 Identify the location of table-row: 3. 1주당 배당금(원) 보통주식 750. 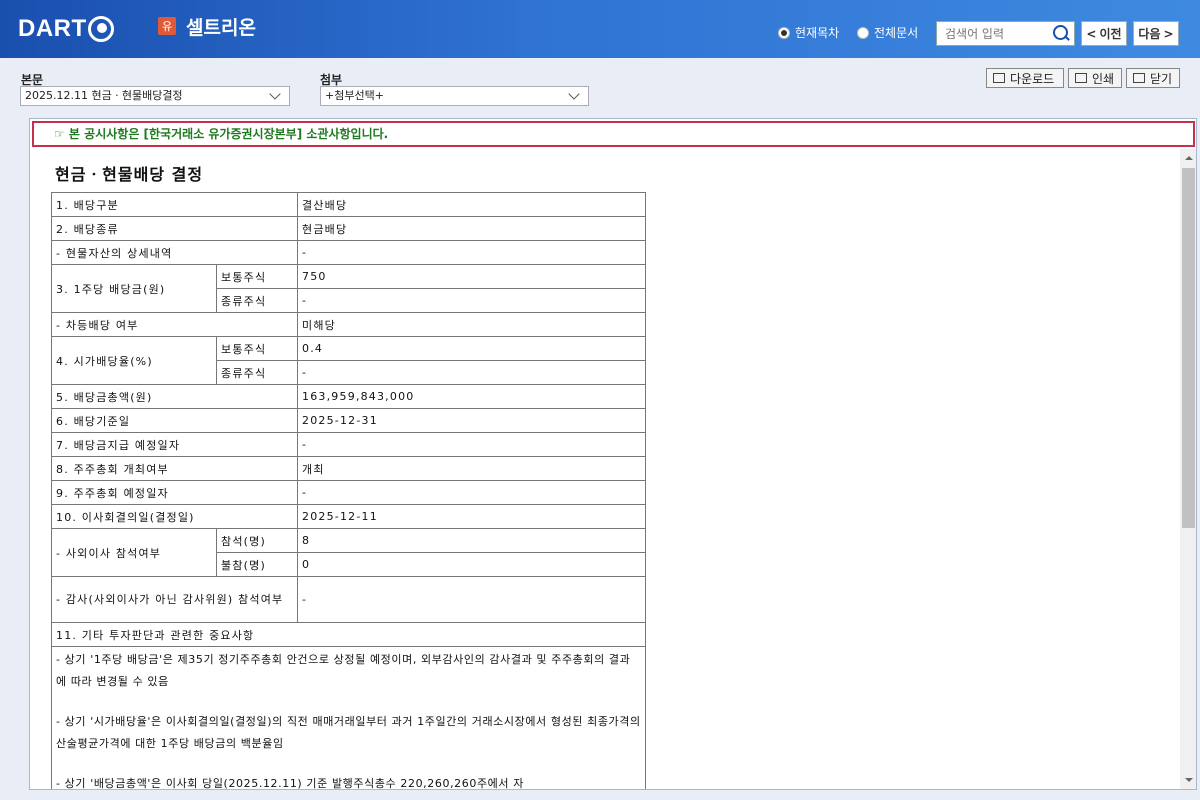
(348, 288).